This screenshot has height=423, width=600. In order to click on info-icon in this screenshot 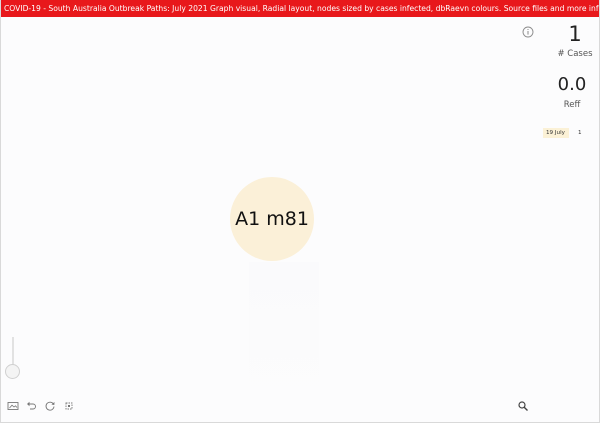, I will do `click(528, 32)`.